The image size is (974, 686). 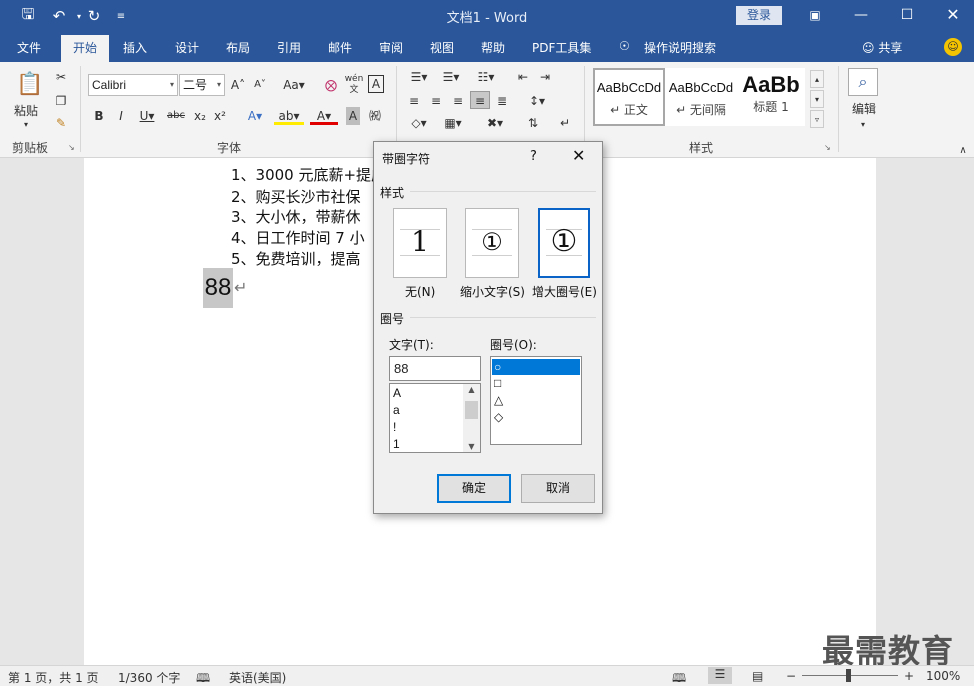 What do you see at coordinates (202, 85) in the screenshot?
I see `font-size-combo: 二号 ▾` at bounding box center [202, 85].